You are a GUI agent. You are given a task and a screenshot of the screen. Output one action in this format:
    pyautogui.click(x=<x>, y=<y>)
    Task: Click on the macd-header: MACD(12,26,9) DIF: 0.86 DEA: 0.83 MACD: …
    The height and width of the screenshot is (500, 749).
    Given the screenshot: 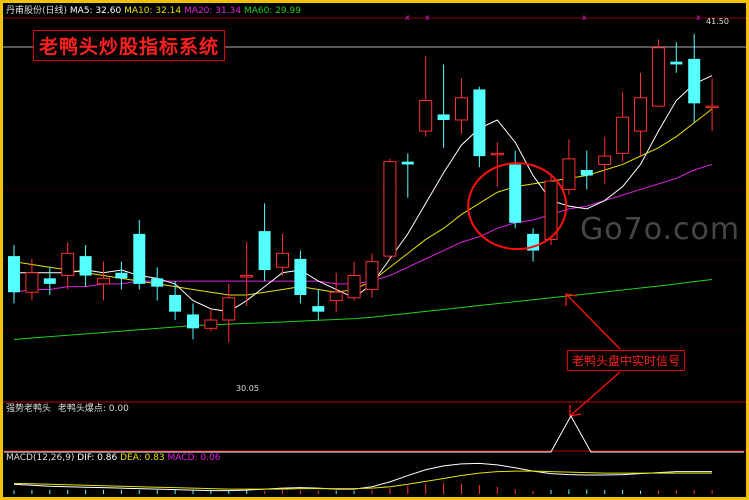 What is the action you would take?
    pyautogui.click(x=113, y=458)
    